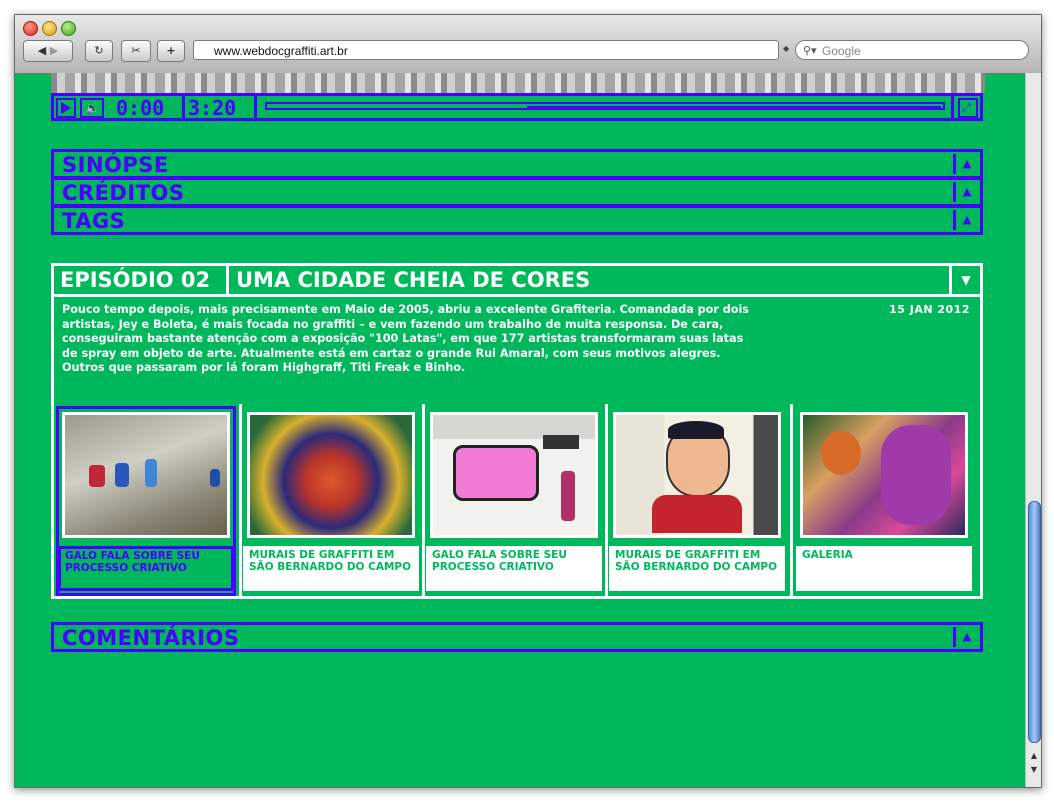 This screenshot has width=1054, height=804. Describe the element at coordinates (517, 637) in the screenshot. I see `section-comentarios: COMENTÁRIOS ▲` at that location.